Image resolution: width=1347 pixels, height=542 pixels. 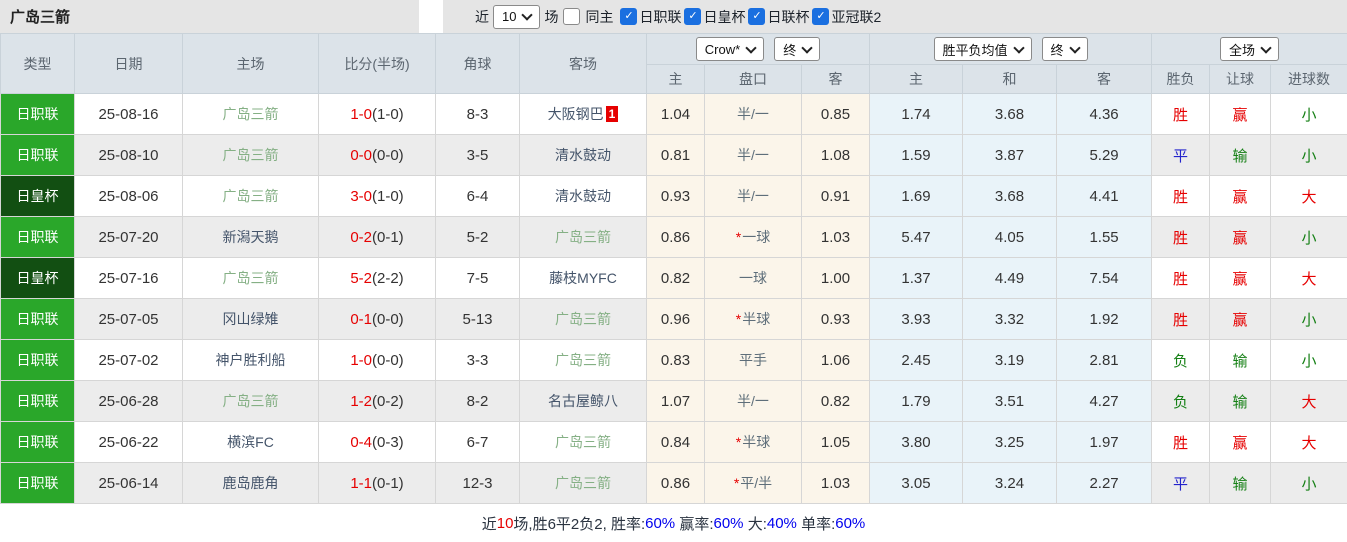 I want to click on asian-odds-select-group: Crow* 终, so click(x=758, y=49).